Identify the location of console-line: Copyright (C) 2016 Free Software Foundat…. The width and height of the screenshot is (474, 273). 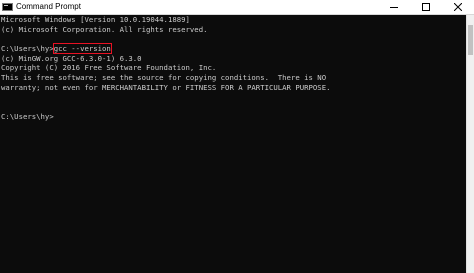
(109, 68).